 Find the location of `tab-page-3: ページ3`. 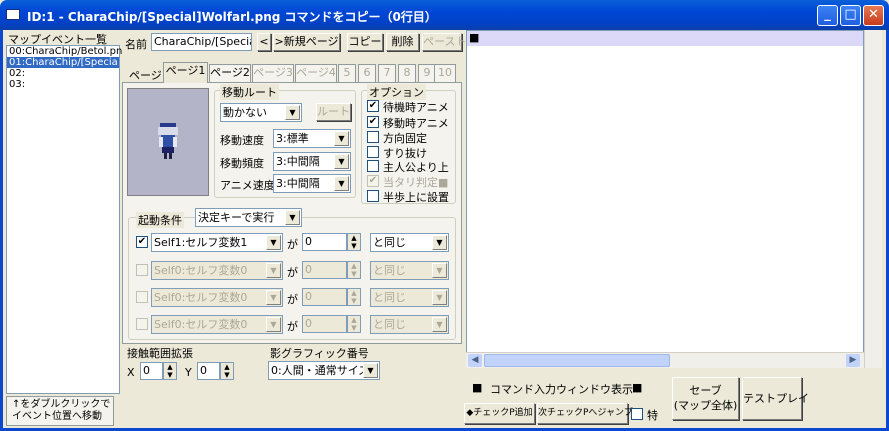

tab-page-3: ページ3 is located at coordinates (273, 73).